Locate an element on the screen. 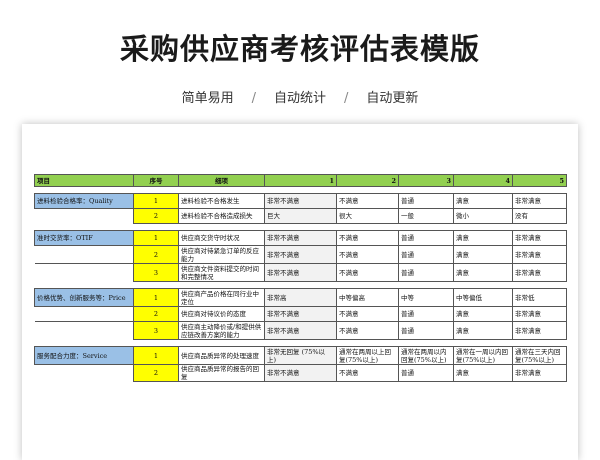 The height and width of the screenshot is (460, 600). item-cell: 供应商交货守时状况 is located at coordinates (221, 238).